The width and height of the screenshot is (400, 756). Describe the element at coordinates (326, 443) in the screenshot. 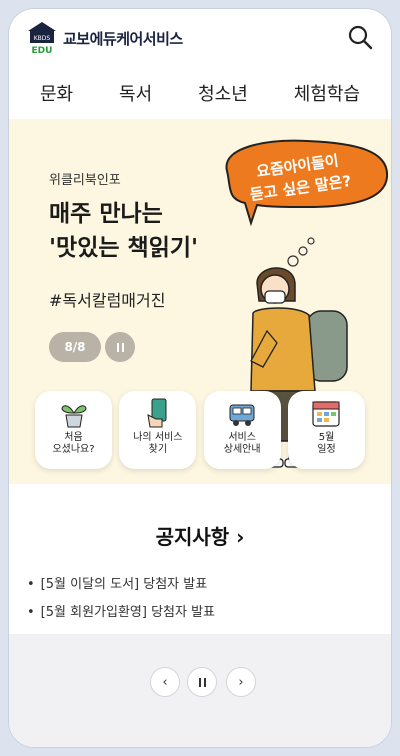

I see `quick-may-schedule-label: 5월 일정` at that location.